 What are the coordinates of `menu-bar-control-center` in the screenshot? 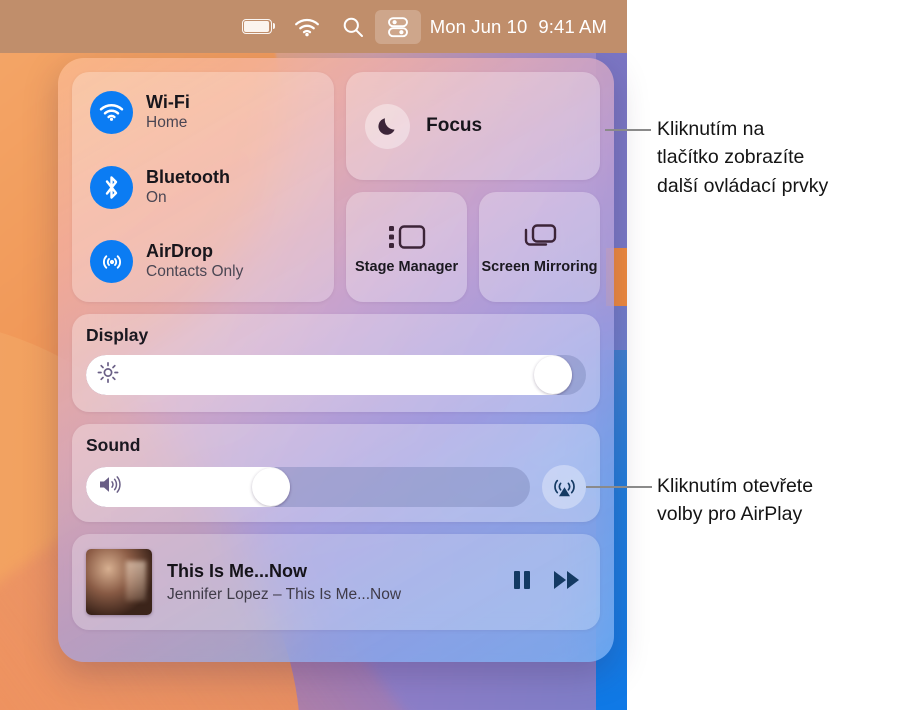 It's located at (397, 26).